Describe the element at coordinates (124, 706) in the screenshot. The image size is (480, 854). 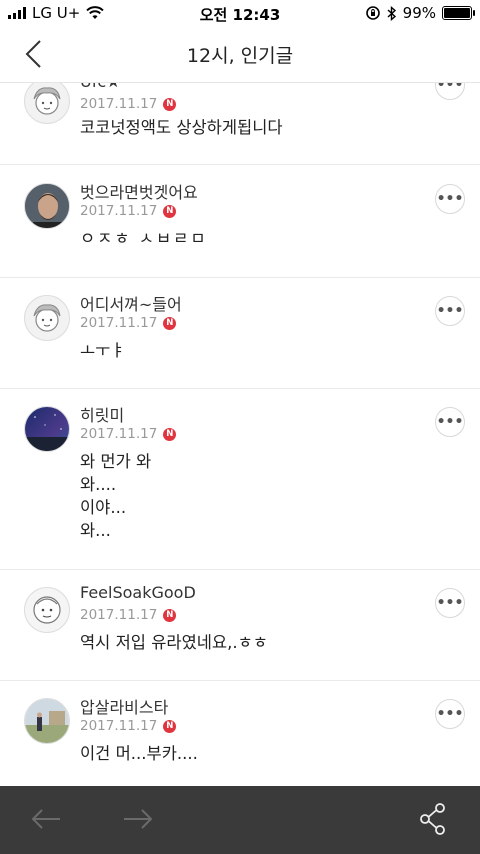
I see `user-name: 압살라비스타` at that location.